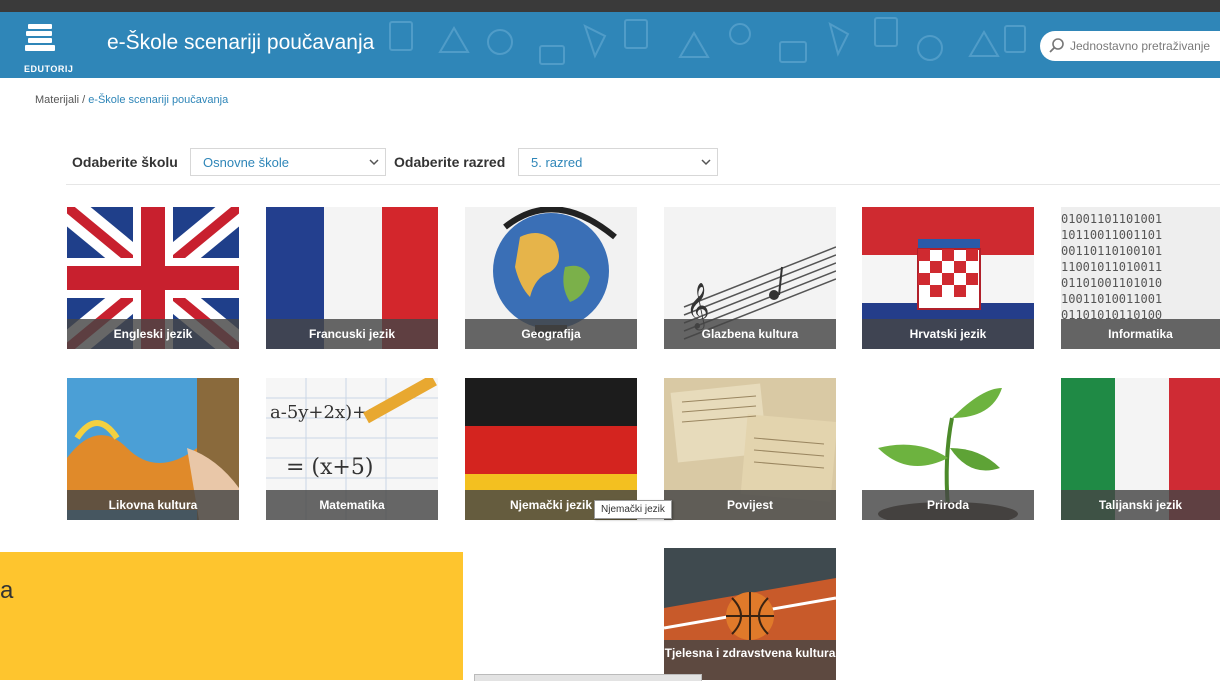 Image resolution: width=1220 pixels, height=681 pixels. I want to click on subject-label: Matematika, so click(352, 505).